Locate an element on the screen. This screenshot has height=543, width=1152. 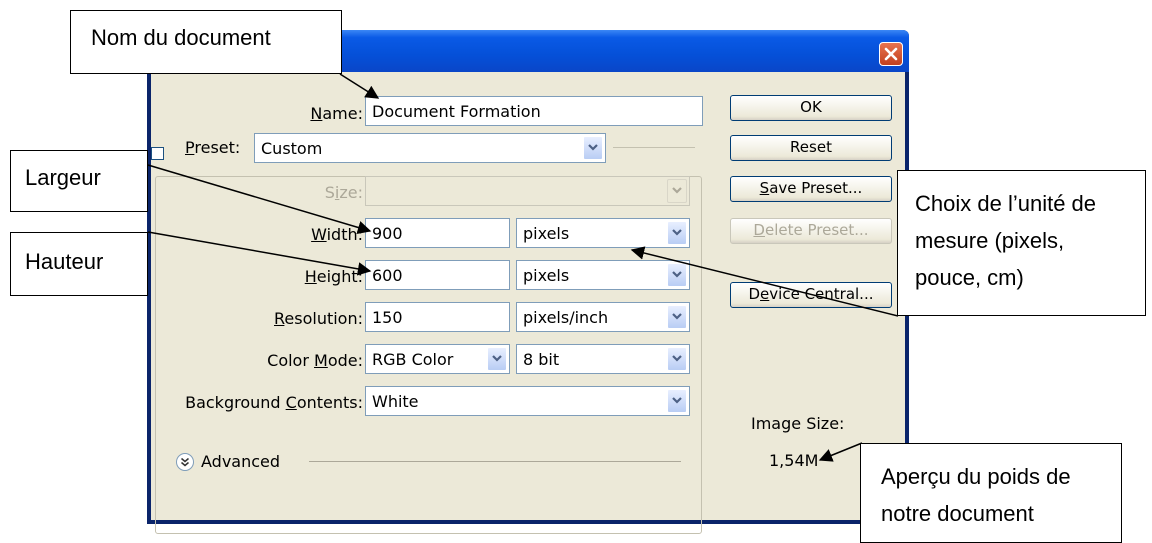
callout-height-text: Hauteur is located at coordinates (64, 261).